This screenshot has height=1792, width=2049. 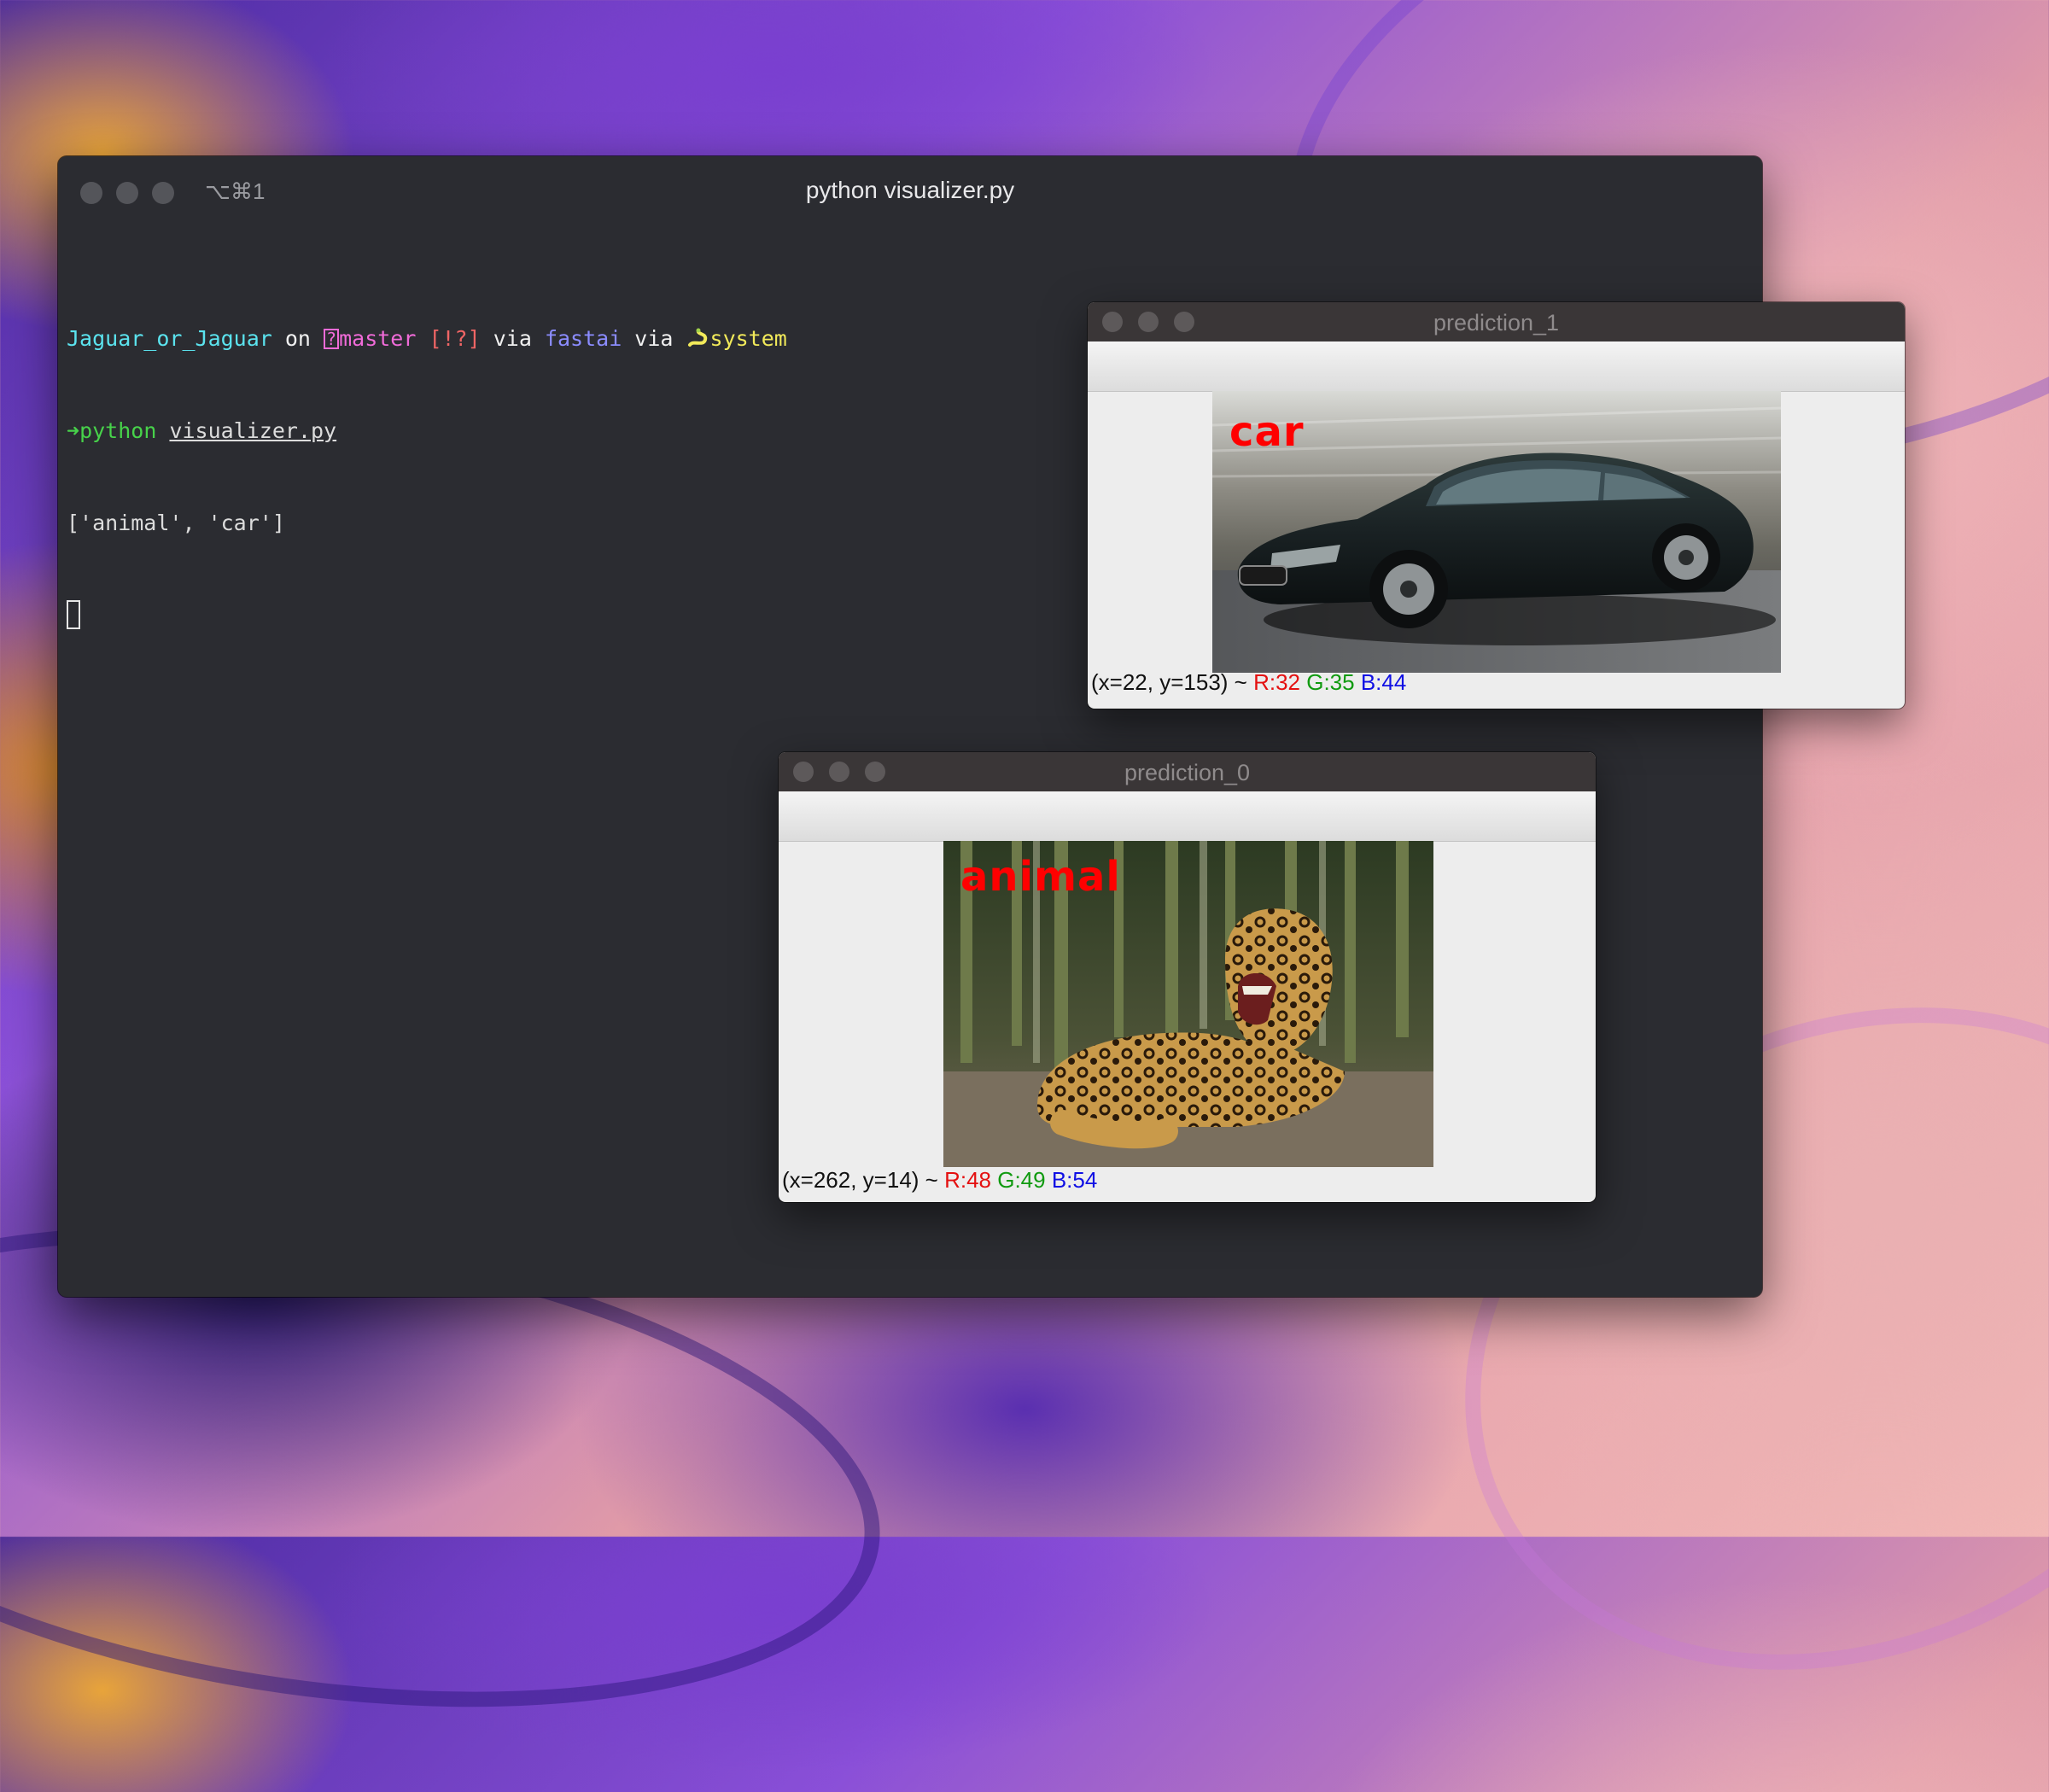 I want to click on pixel-info-status: (x=262, y=14) ~ R:48 G:49 B:54, so click(x=939, y=1180).